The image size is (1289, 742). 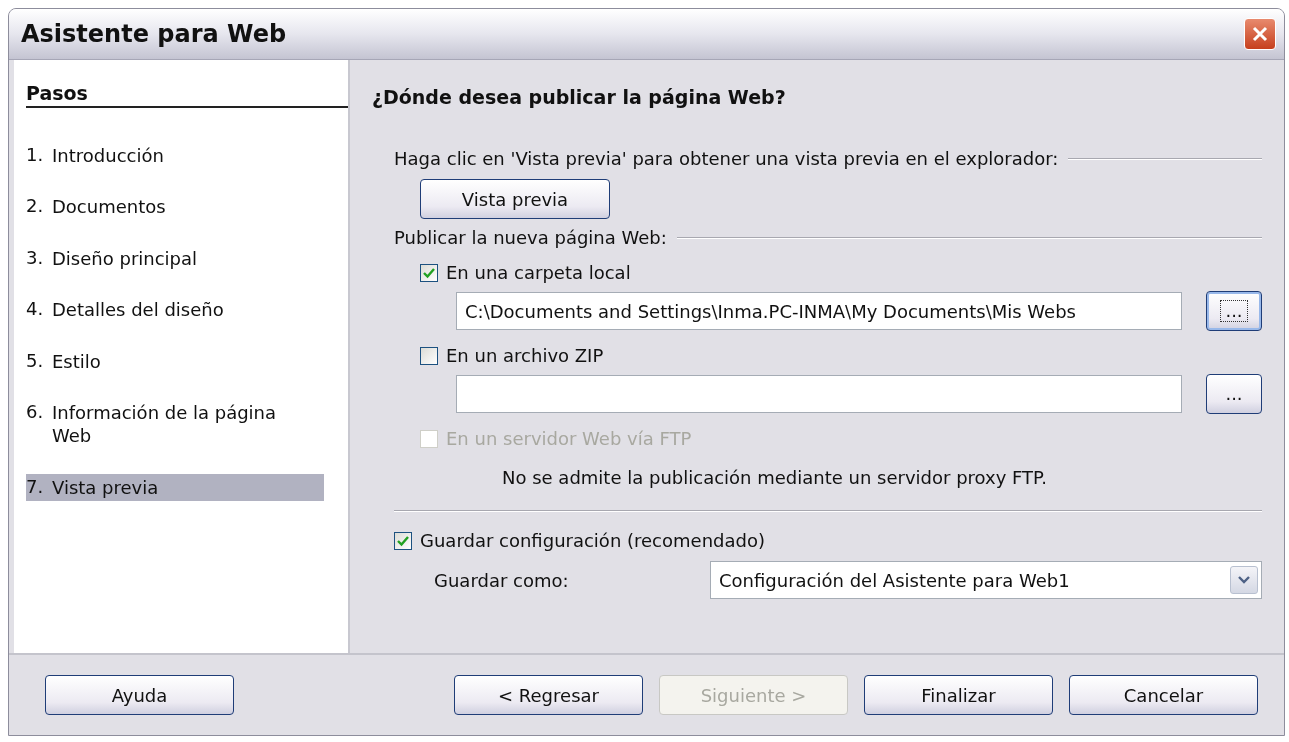 What do you see at coordinates (175, 310) in the screenshot?
I see `step-item: 4. Detalles del diseño` at bounding box center [175, 310].